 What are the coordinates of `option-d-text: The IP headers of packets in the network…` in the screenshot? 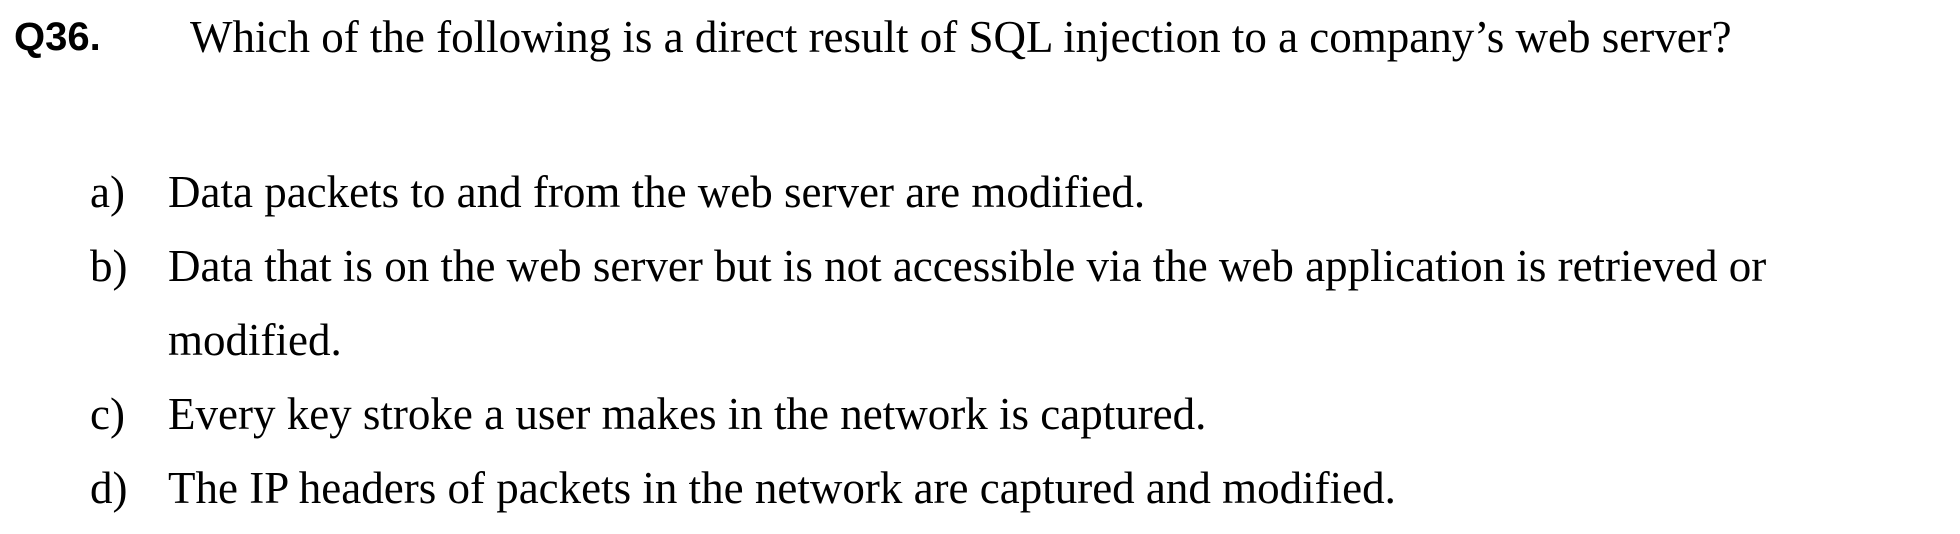 It's located at (782, 488).